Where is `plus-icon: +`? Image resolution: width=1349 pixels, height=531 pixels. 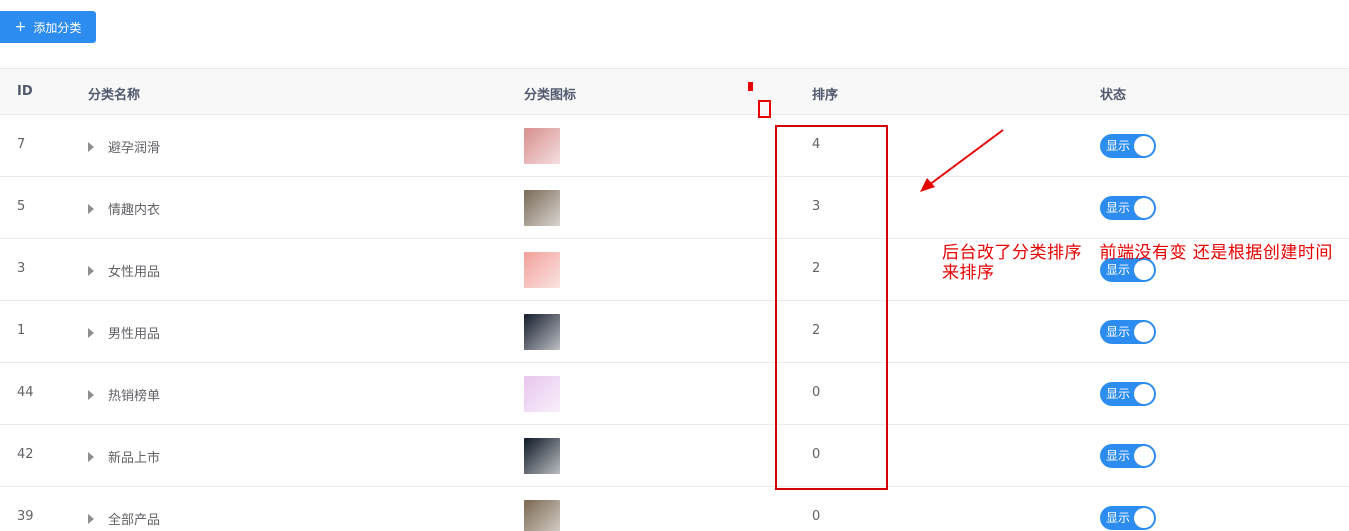
plus-icon: + is located at coordinates (20, 27).